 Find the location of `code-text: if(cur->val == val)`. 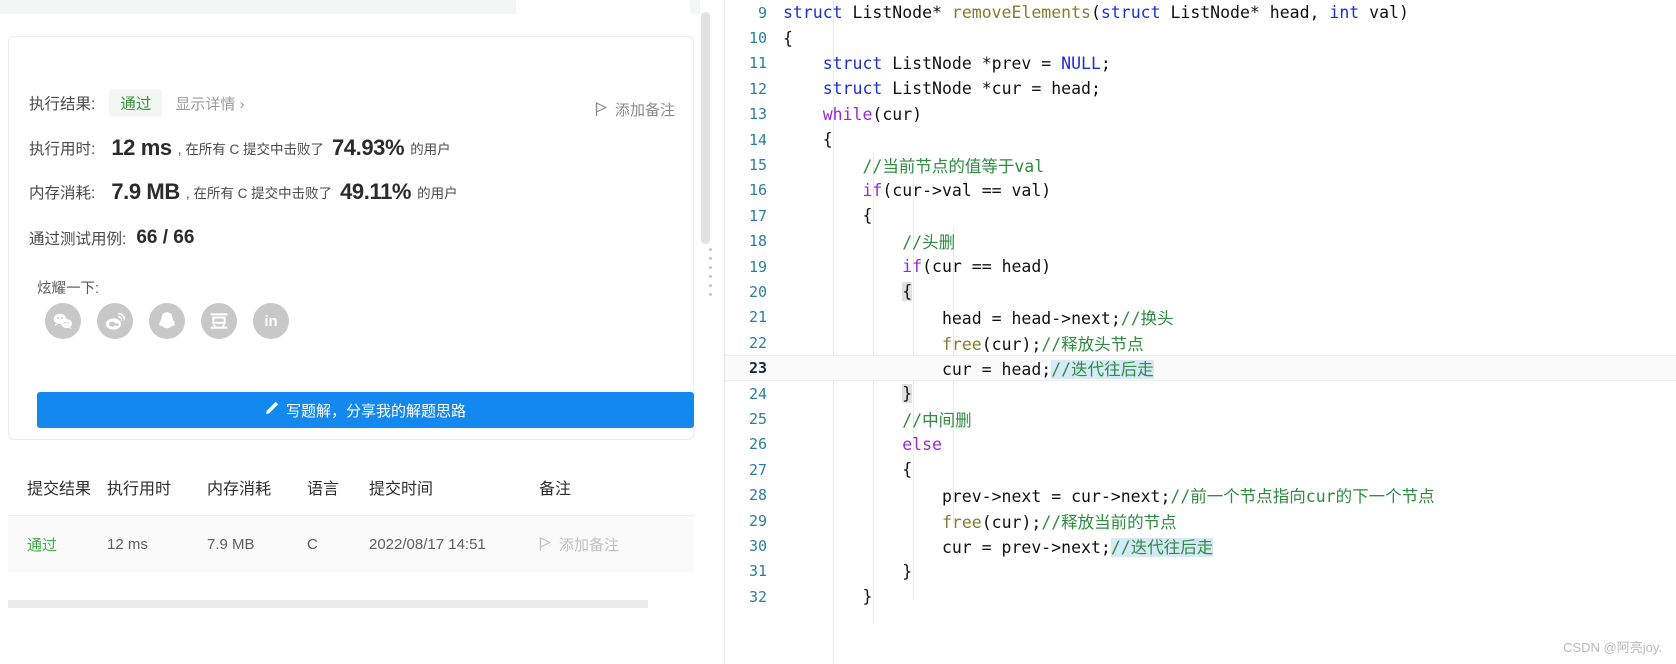

code-text: if(cur->val == val) is located at coordinates (957, 190).